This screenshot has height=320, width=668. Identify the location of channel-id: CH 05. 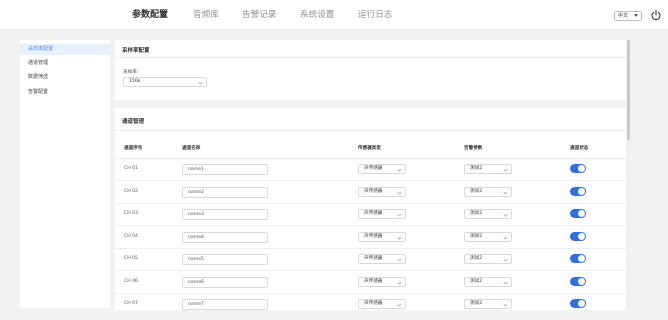
(131, 258).